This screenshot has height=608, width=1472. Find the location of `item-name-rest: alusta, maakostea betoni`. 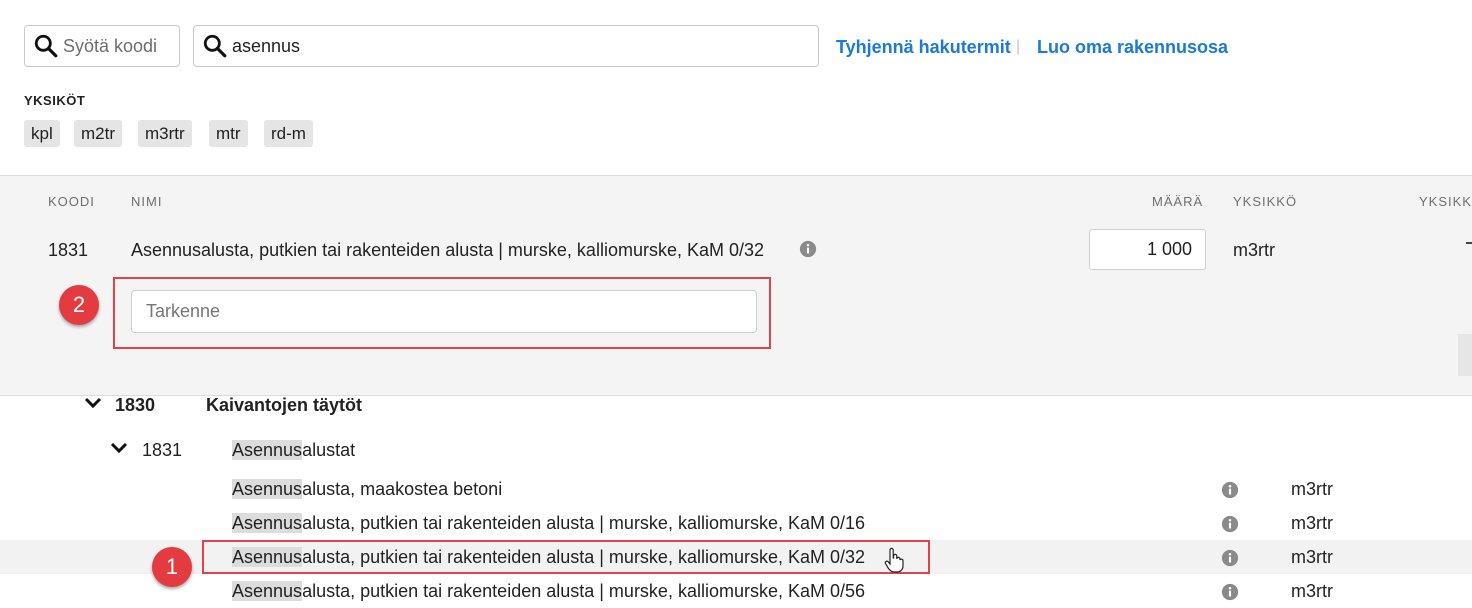

item-name-rest: alusta, maakostea betoni is located at coordinates (402, 489).